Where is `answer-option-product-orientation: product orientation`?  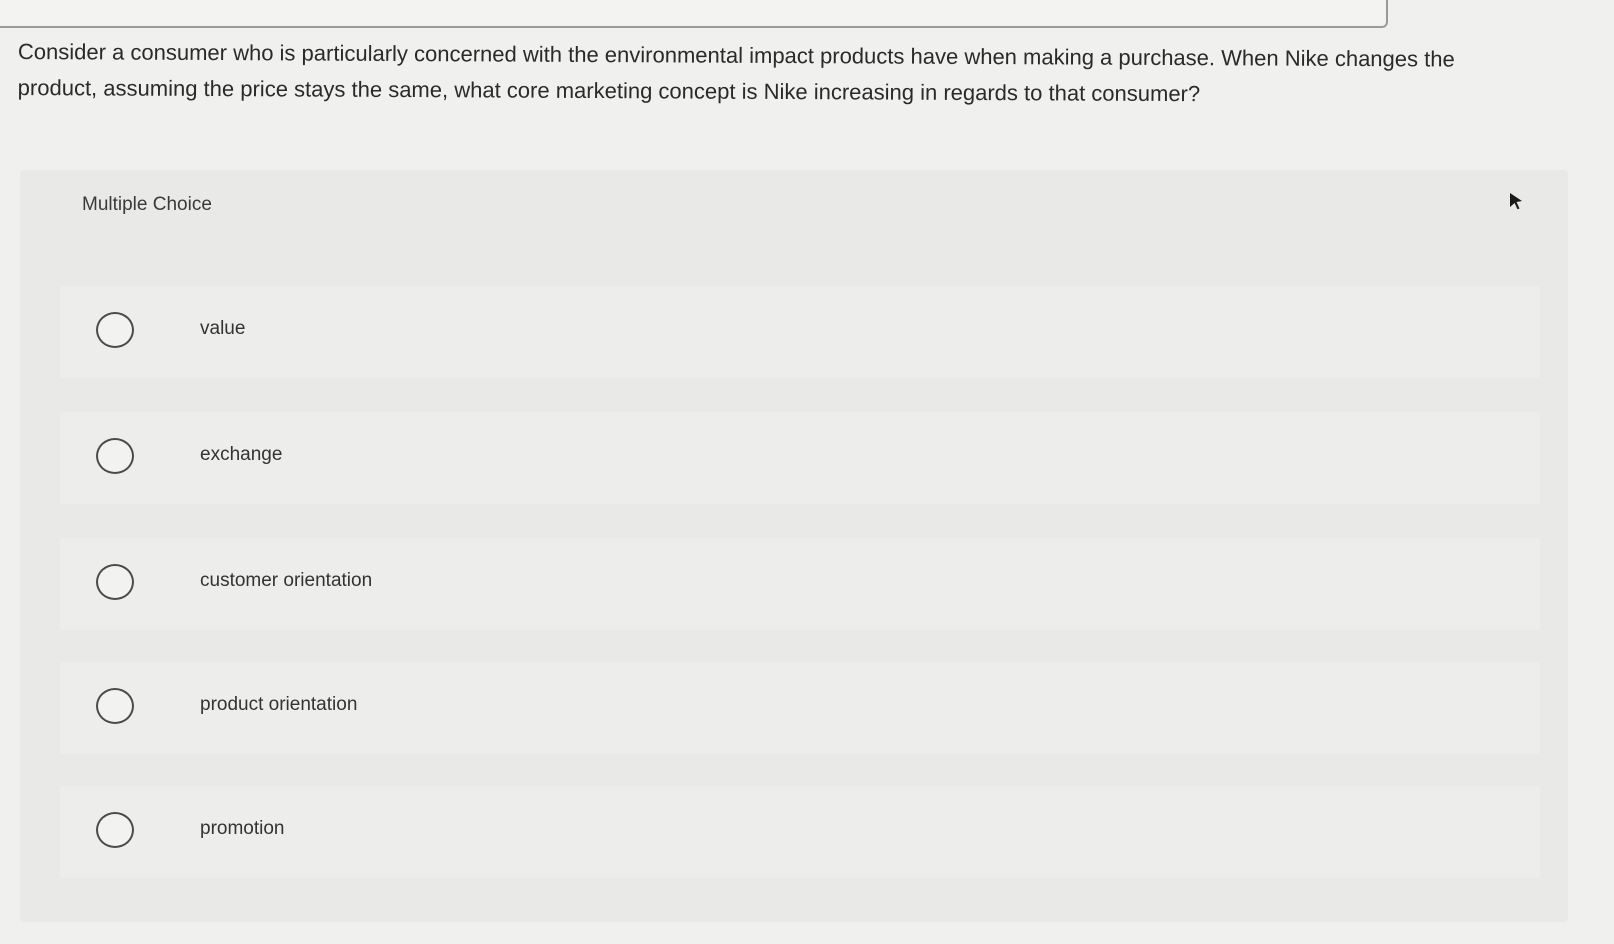
answer-option-product-orientation: product orientation is located at coordinates (800, 708).